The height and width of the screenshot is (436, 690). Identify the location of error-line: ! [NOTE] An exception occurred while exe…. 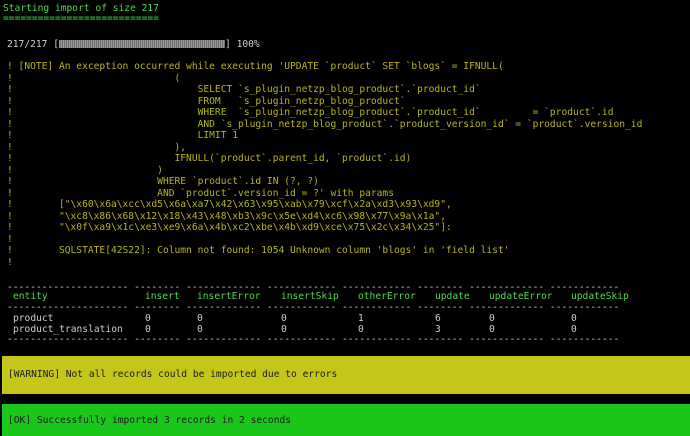
(255, 66).